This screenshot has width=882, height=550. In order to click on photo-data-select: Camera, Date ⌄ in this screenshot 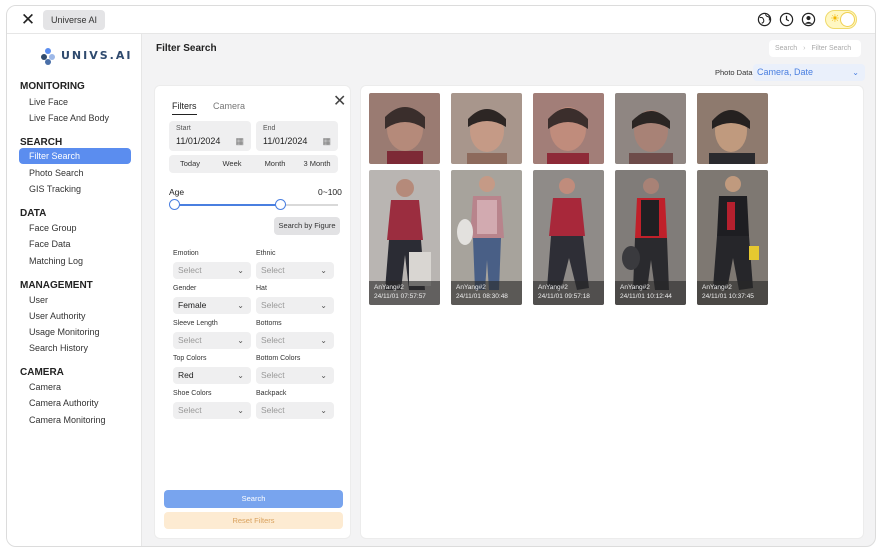, I will do `click(809, 72)`.